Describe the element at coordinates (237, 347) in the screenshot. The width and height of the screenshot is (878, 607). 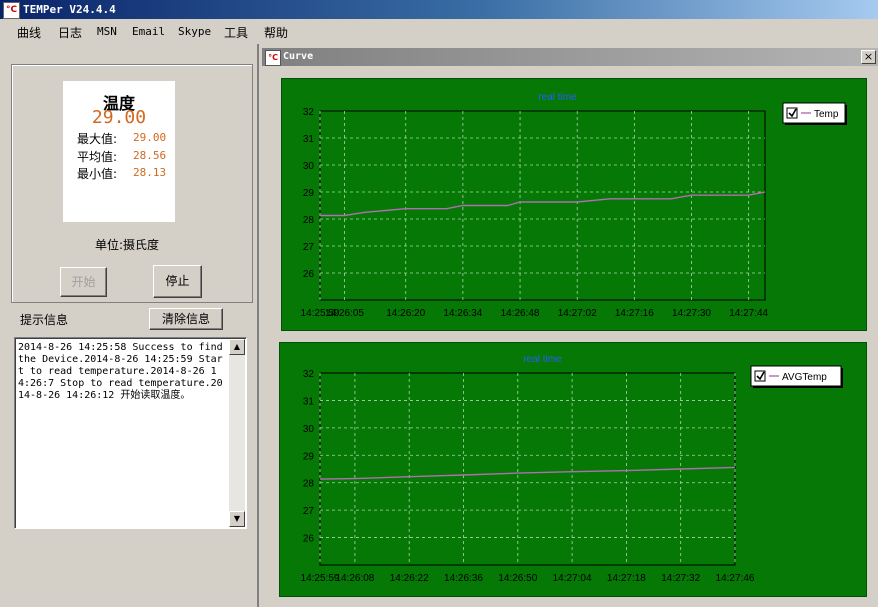
I see `scroll-up-icon: ▲` at that location.